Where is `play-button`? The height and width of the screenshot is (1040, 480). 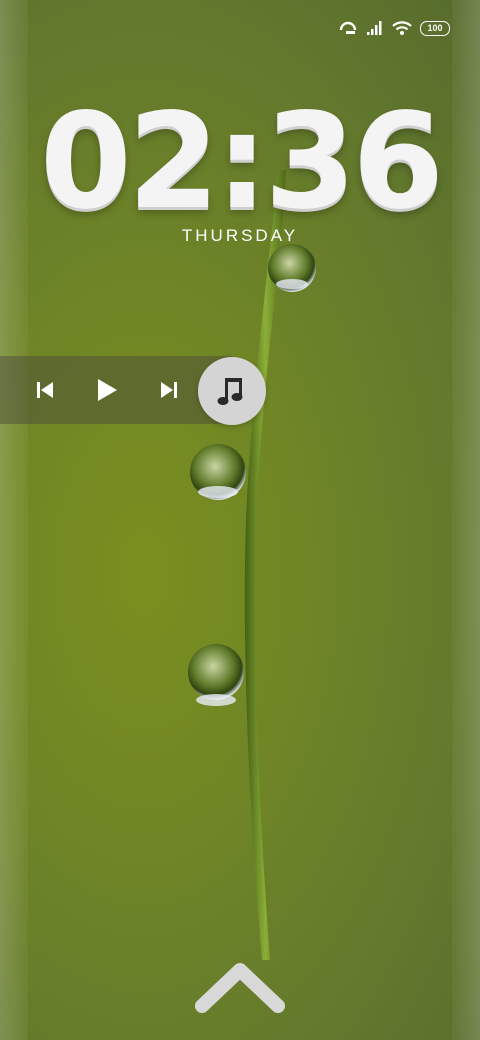
play-button is located at coordinates (107, 390).